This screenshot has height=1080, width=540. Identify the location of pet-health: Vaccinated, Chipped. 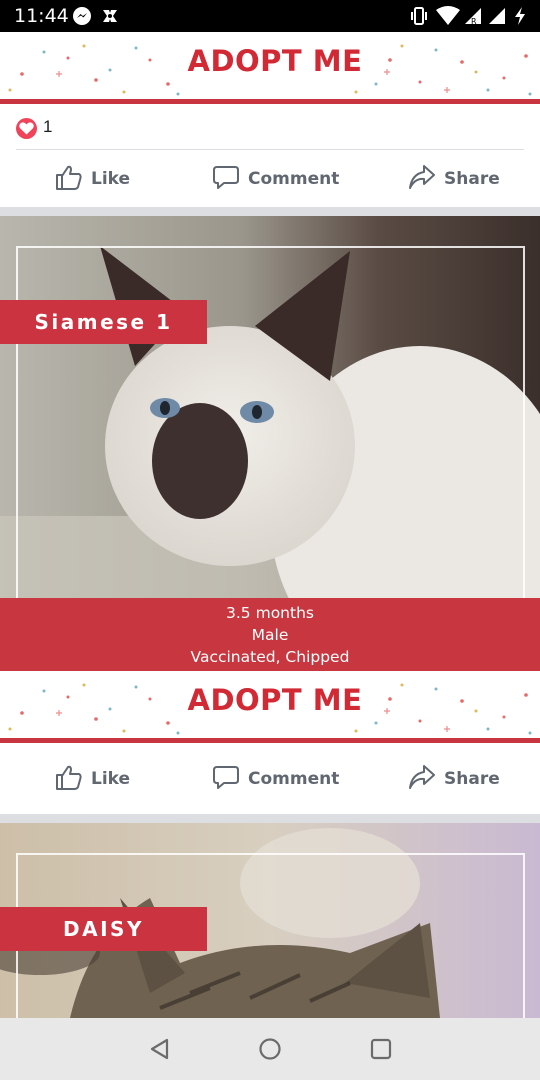
(270, 657).